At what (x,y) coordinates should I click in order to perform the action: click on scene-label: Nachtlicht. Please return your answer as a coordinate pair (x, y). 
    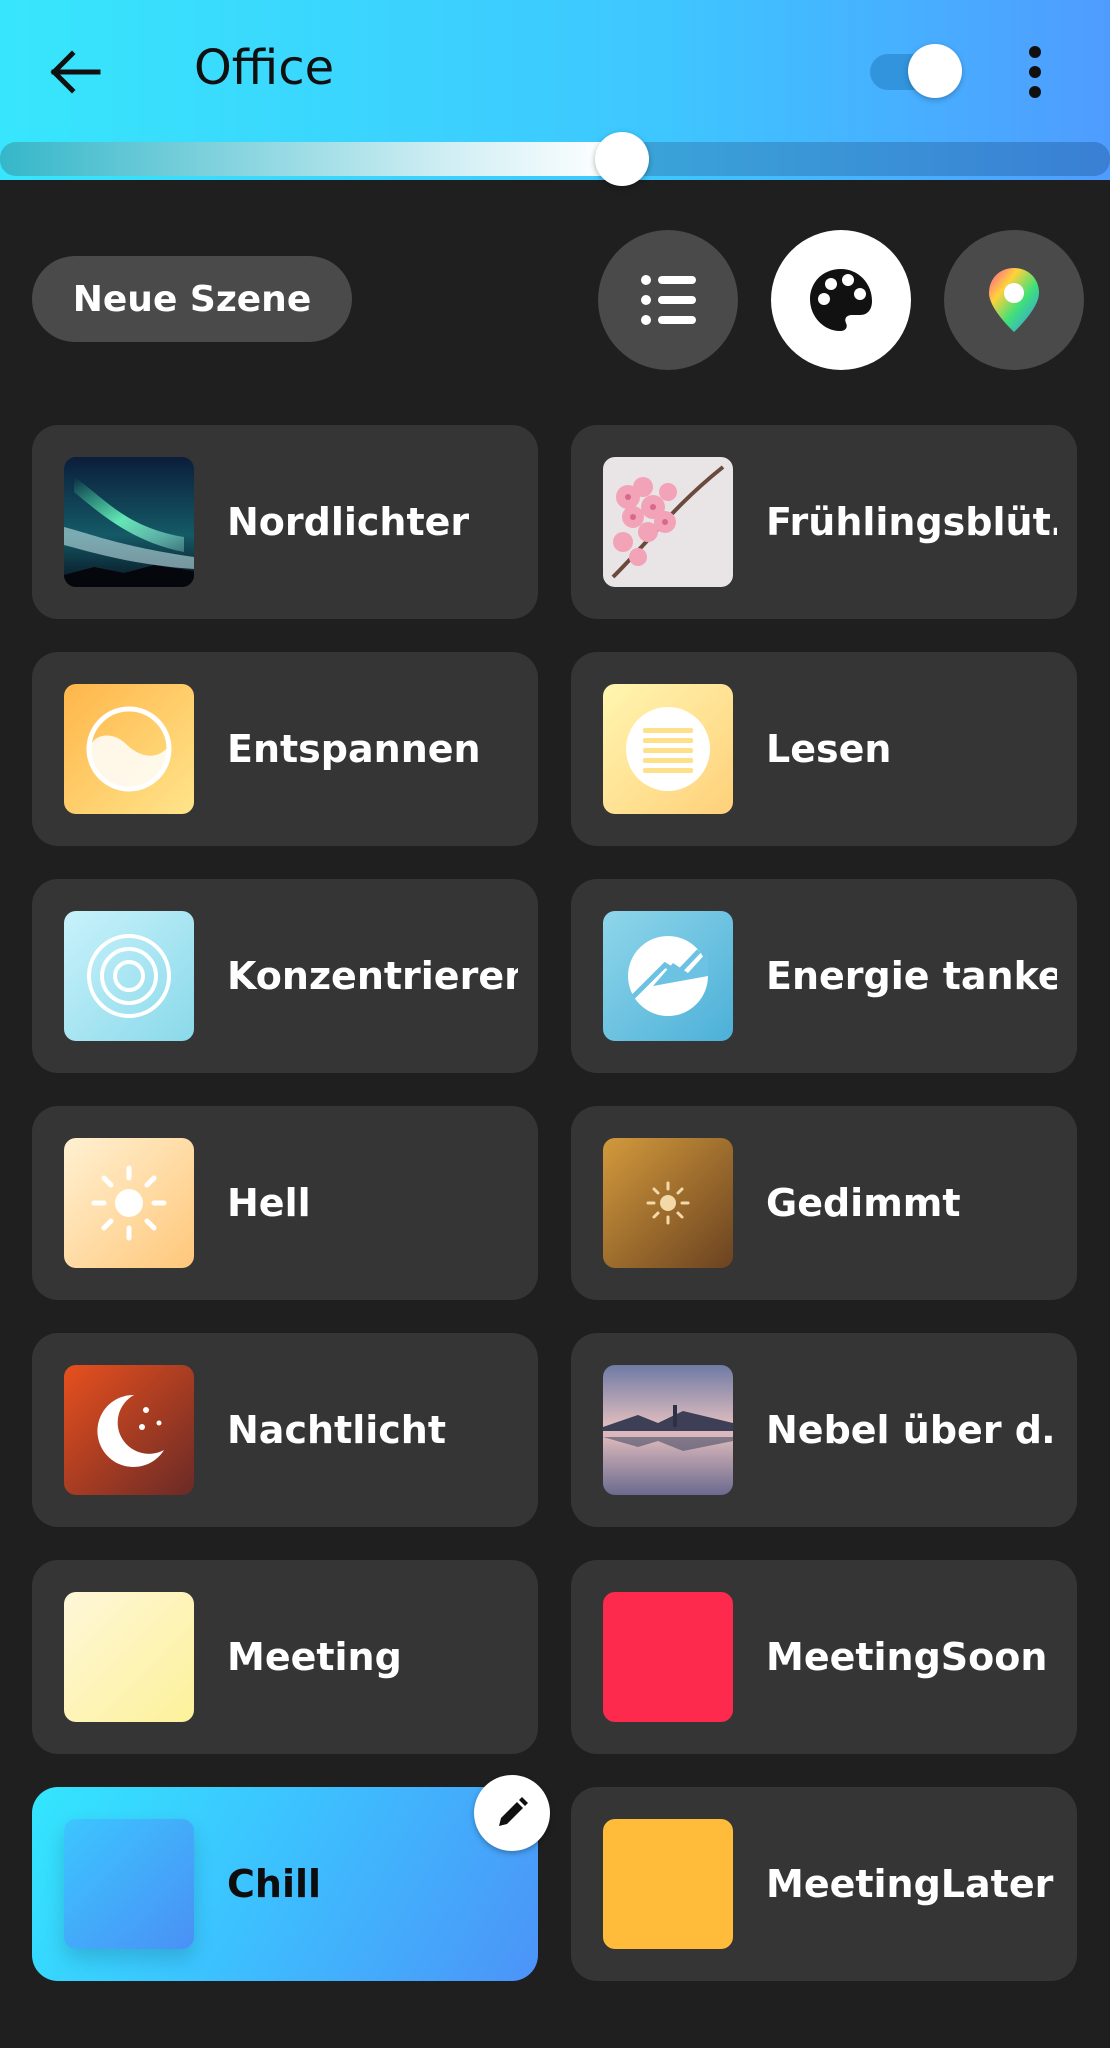
    Looking at the image, I should click on (336, 1430).